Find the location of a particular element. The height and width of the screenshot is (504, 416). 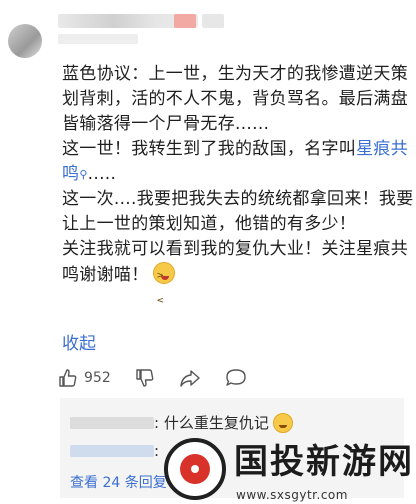

comment-icon is located at coordinates (236, 377).